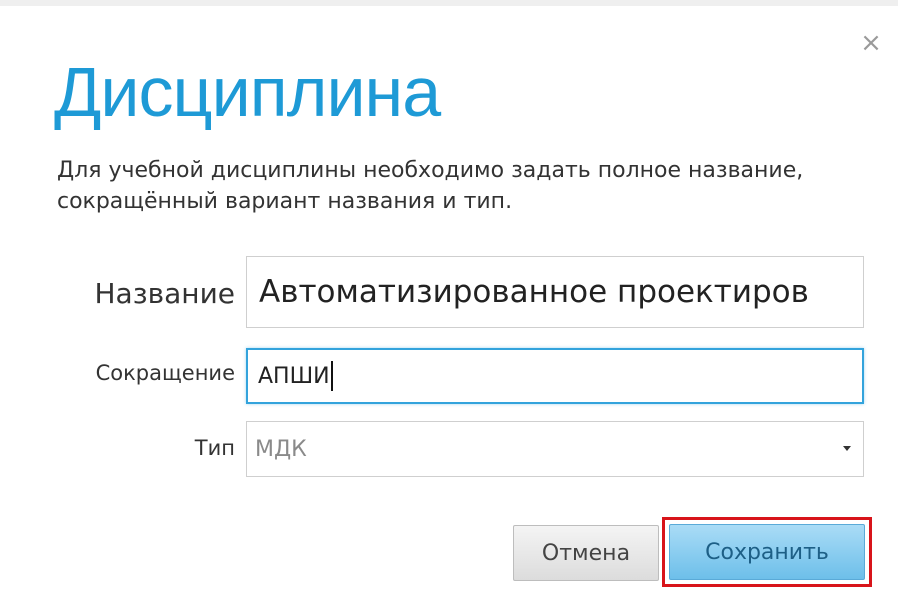 This screenshot has height=610, width=898. What do you see at coordinates (281, 449) in the screenshot?
I see `type-select-value: МДК` at bounding box center [281, 449].